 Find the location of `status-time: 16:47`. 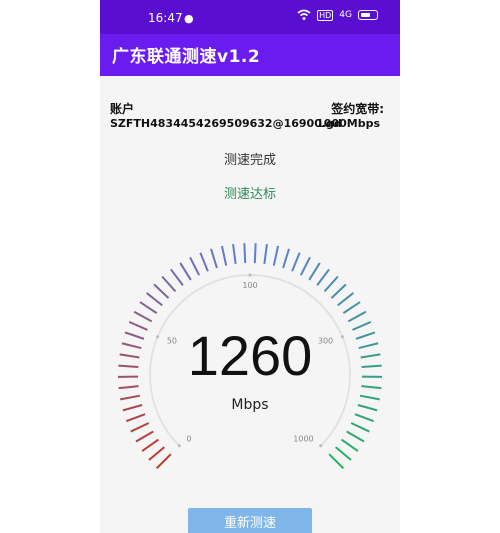

status-time: 16:47 is located at coordinates (165, 18).